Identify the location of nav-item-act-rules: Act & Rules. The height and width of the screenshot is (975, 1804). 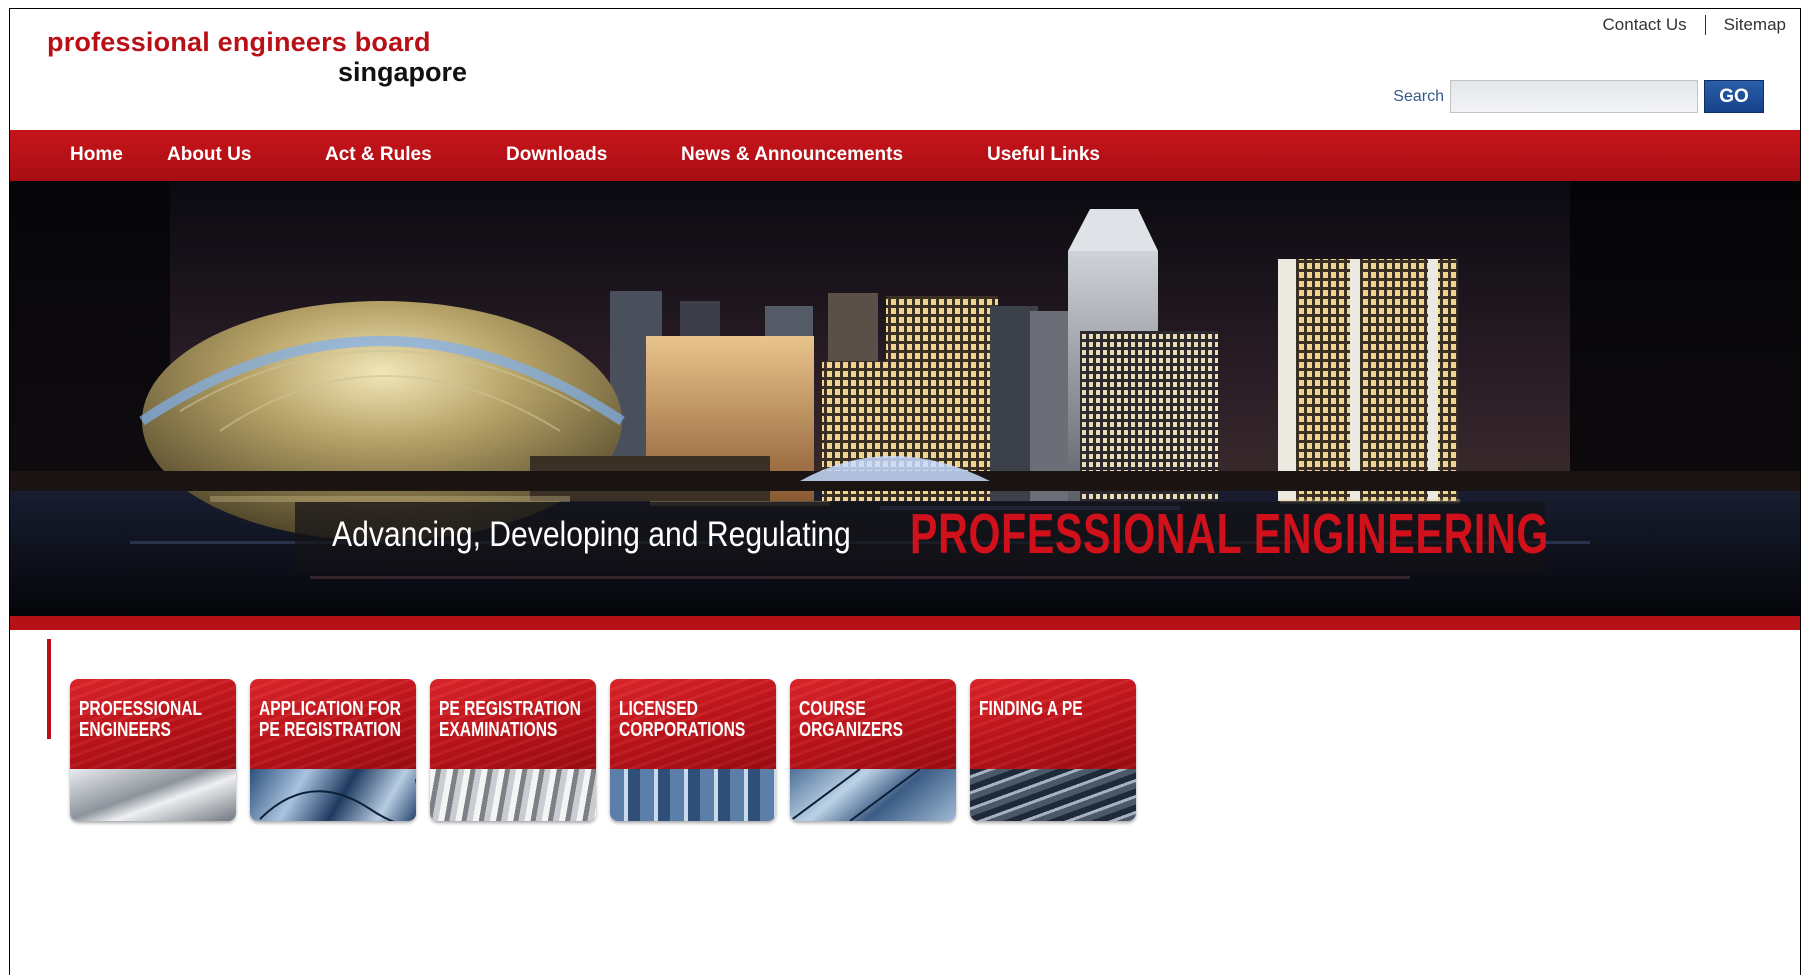
(378, 155).